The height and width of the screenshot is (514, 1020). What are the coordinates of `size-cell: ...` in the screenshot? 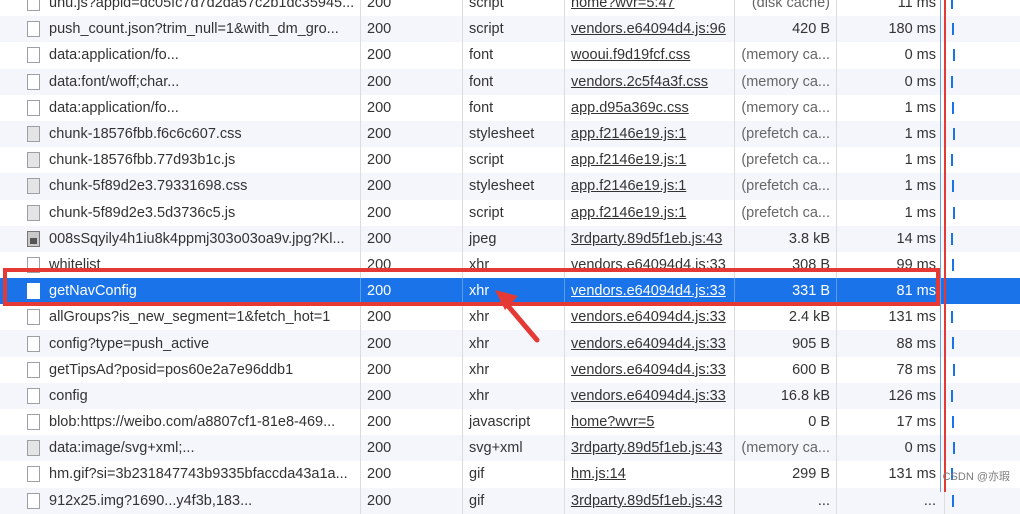 It's located at (786, 500).